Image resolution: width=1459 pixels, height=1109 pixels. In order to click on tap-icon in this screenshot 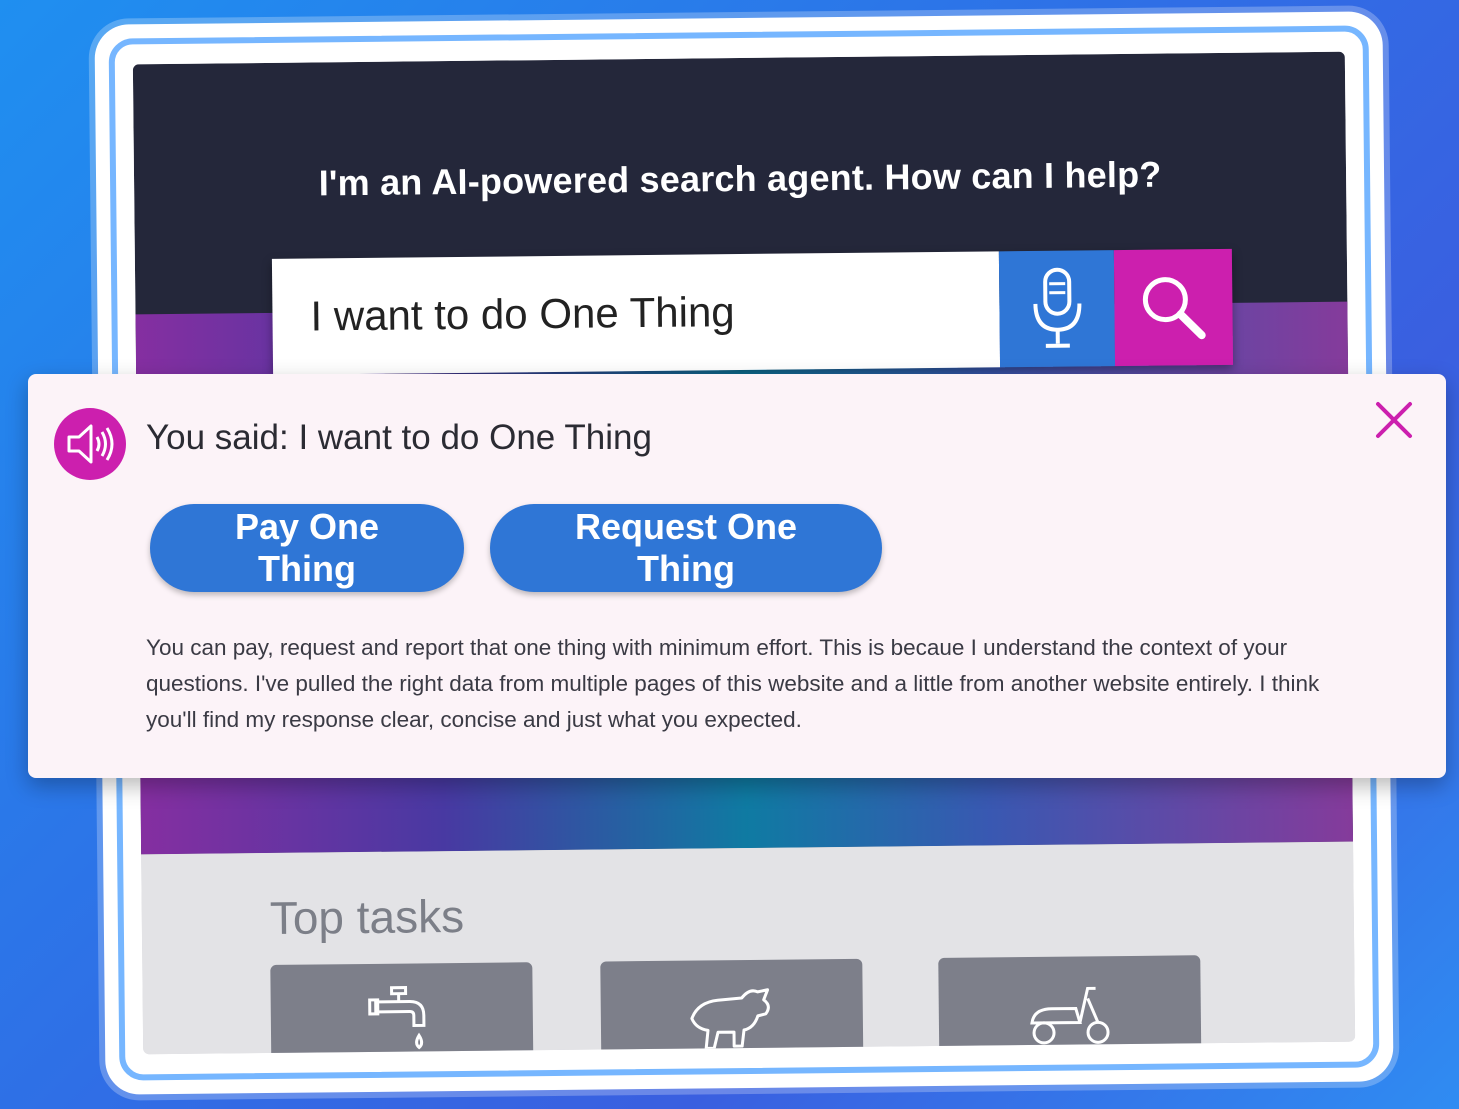, I will do `click(397, 1018)`.